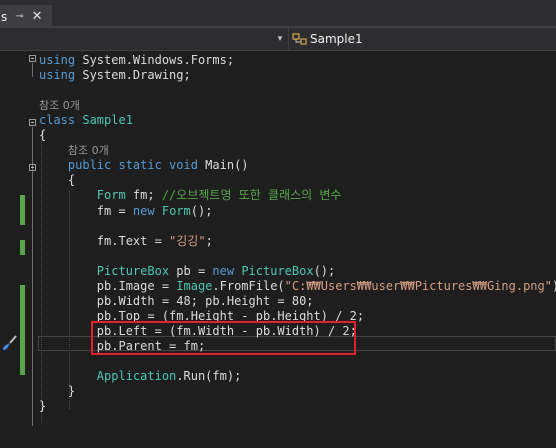 This screenshot has width=556, height=448. I want to click on code-token: pb.Width = 48; pb.Height = 80;, so click(176, 301).